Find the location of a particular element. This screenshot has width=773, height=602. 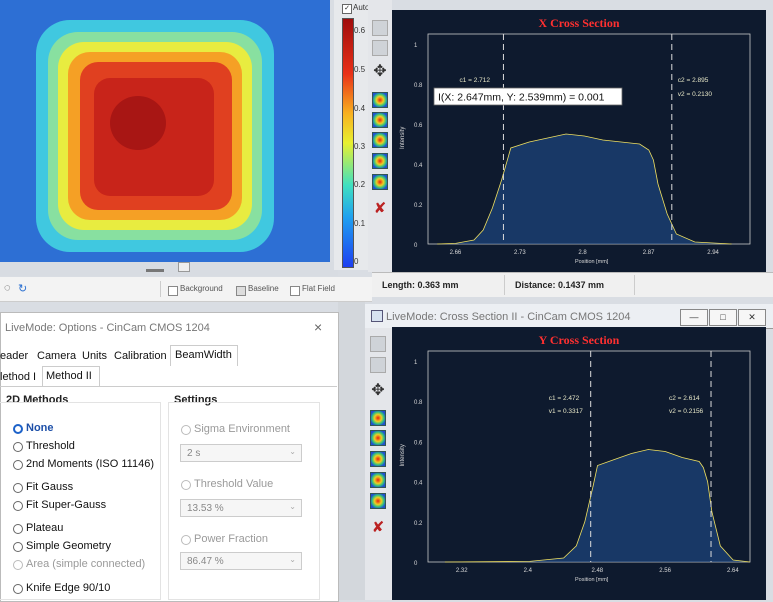

c2-label: c2 = 2.895 is located at coordinates (693, 80).